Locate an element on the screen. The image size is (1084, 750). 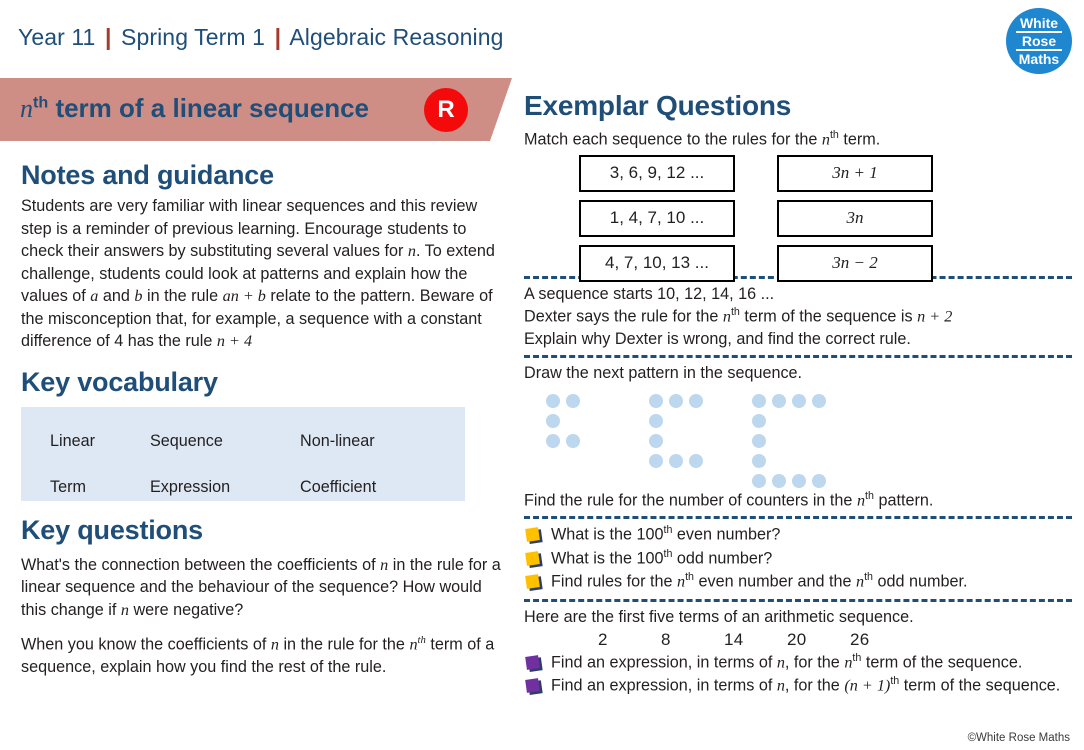
notes-heading: Notes and guidance is located at coordinates (147, 175).